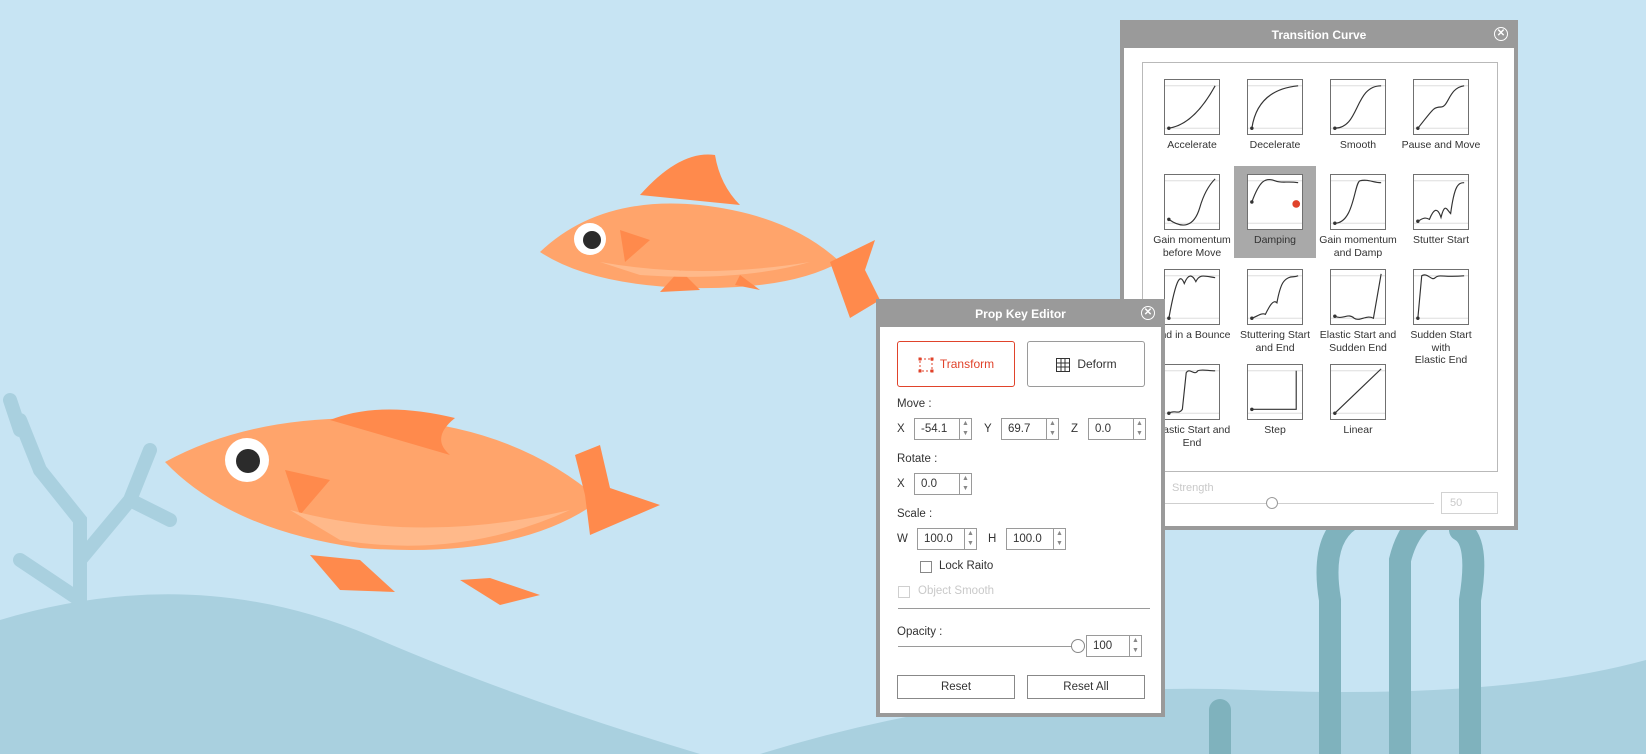  I want to click on scale-w-value: 100.0, so click(938, 539).